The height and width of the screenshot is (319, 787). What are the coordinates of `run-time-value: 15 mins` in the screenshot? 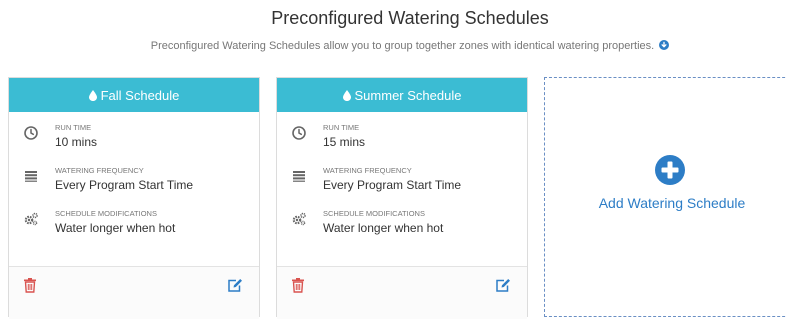 It's located at (344, 142).